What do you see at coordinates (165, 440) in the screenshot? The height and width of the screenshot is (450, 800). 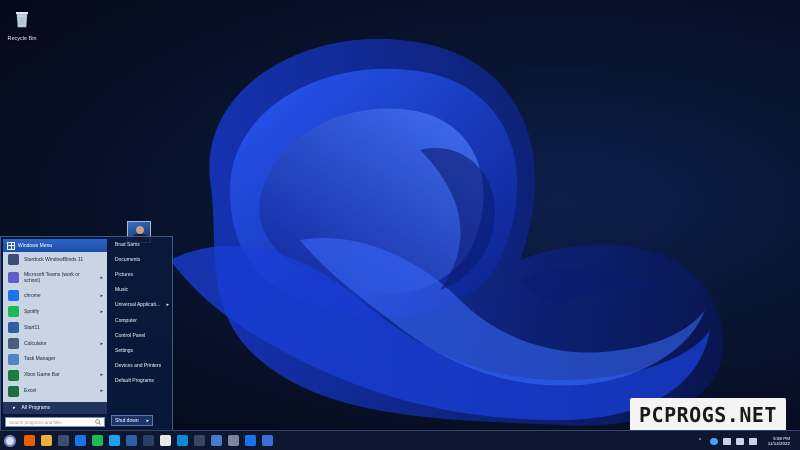 I see `notion-icon` at bounding box center [165, 440].